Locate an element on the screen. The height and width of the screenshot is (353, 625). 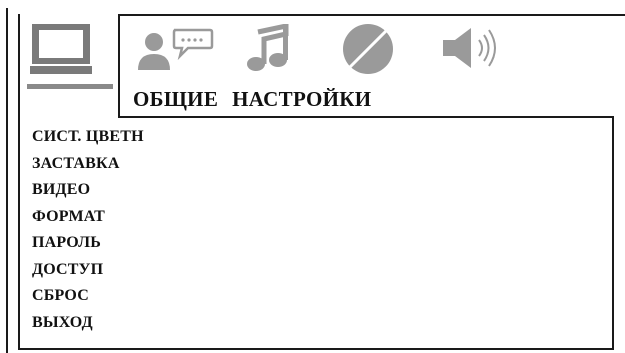
tab-language is located at coordinates (175, 50).